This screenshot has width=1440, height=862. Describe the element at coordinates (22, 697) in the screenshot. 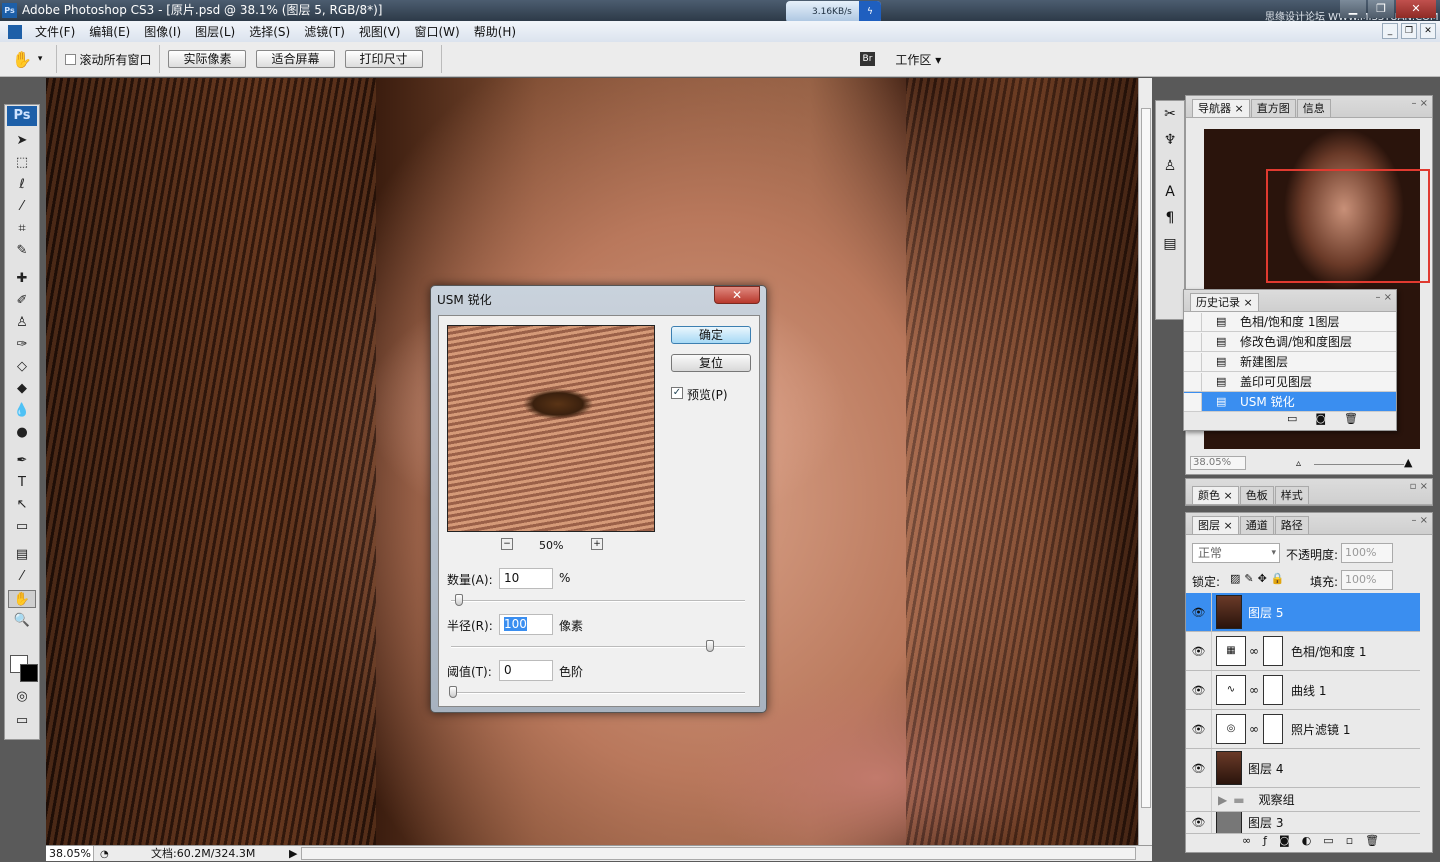

I see `quick-mask-icon: ◎` at that location.